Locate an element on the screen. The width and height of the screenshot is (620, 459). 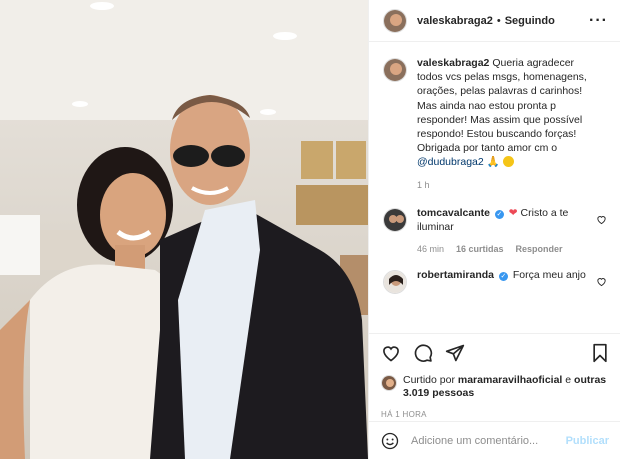
action-icons is located at coordinates (495, 353).